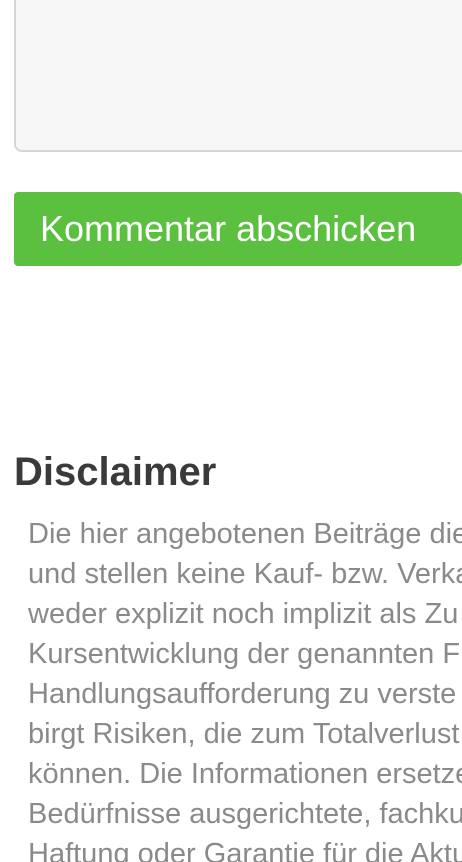 The width and height of the screenshot is (462, 862). I want to click on disclaimer-line: Die hier angebotenen Beiträge die, so click(245, 534).